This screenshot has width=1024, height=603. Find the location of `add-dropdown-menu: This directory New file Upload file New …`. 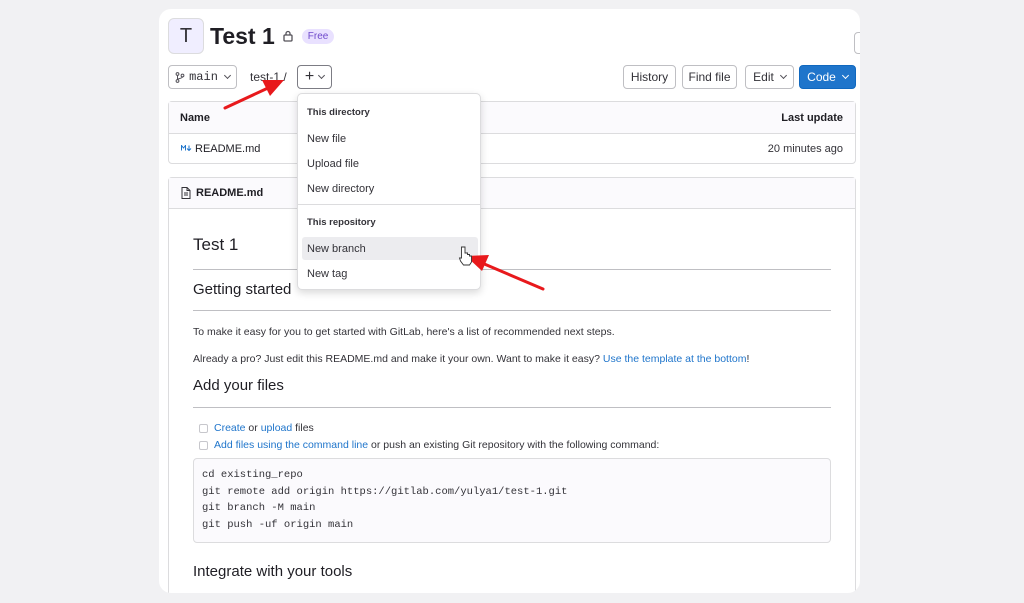

add-dropdown-menu: This directory New file Upload file New … is located at coordinates (389, 191).